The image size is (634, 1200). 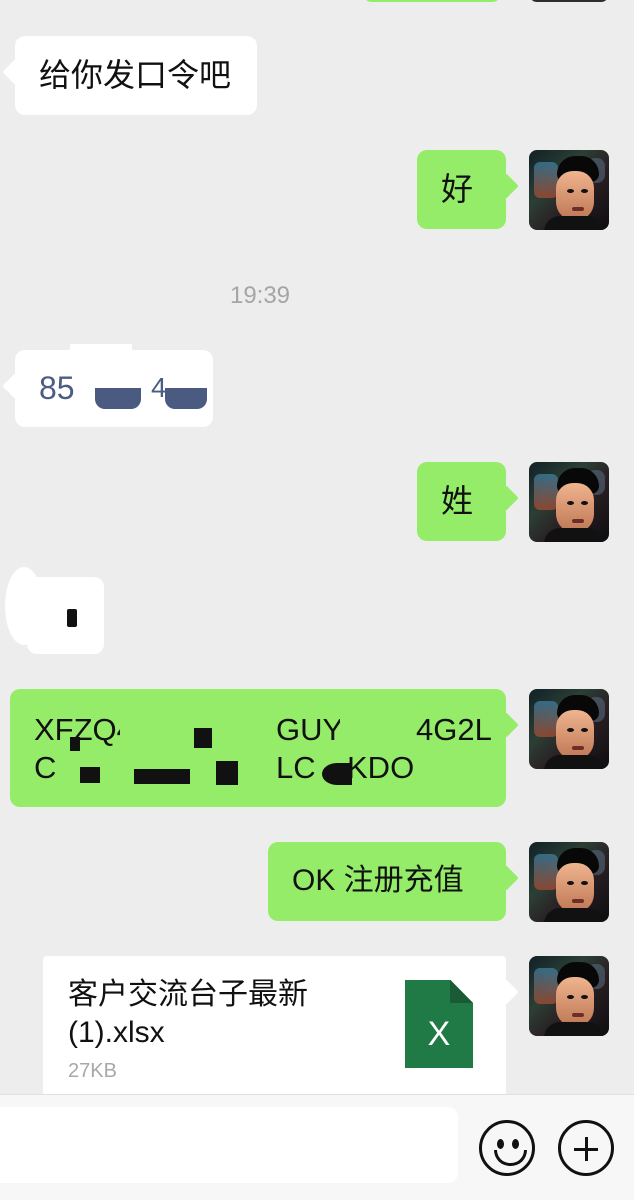 What do you see at coordinates (116, 1032) in the screenshot?
I see `file-name-line-2: (1).xlsx` at bounding box center [116, 1032].